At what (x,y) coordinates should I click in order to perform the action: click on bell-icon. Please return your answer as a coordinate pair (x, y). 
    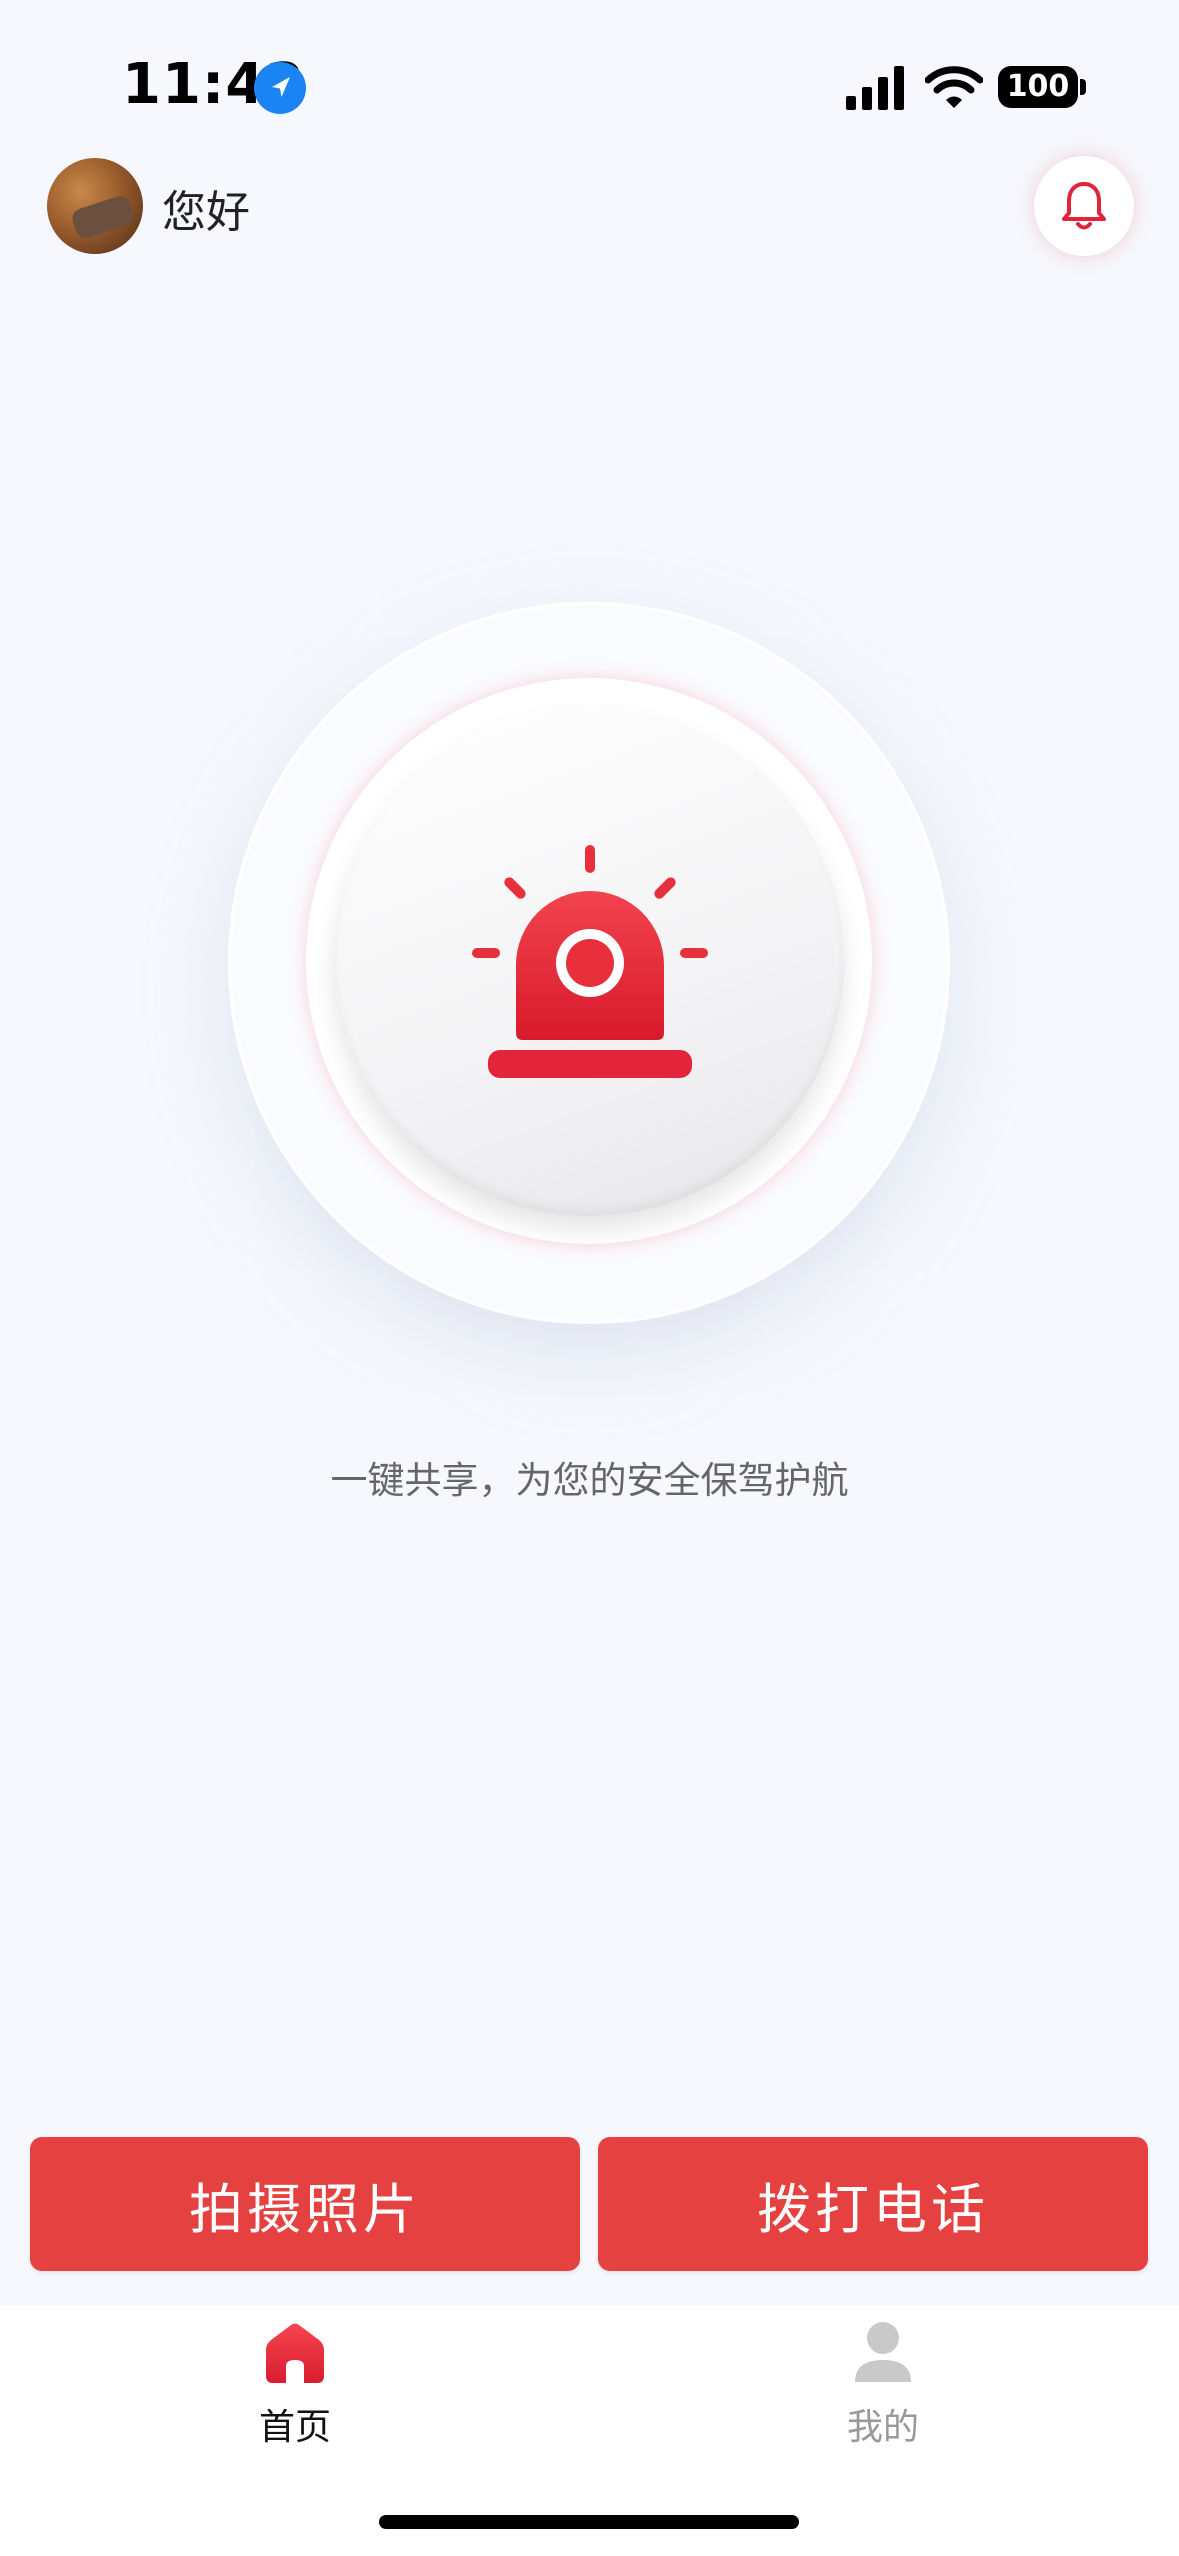
    Looking at the image, I should click on (1084, 206).